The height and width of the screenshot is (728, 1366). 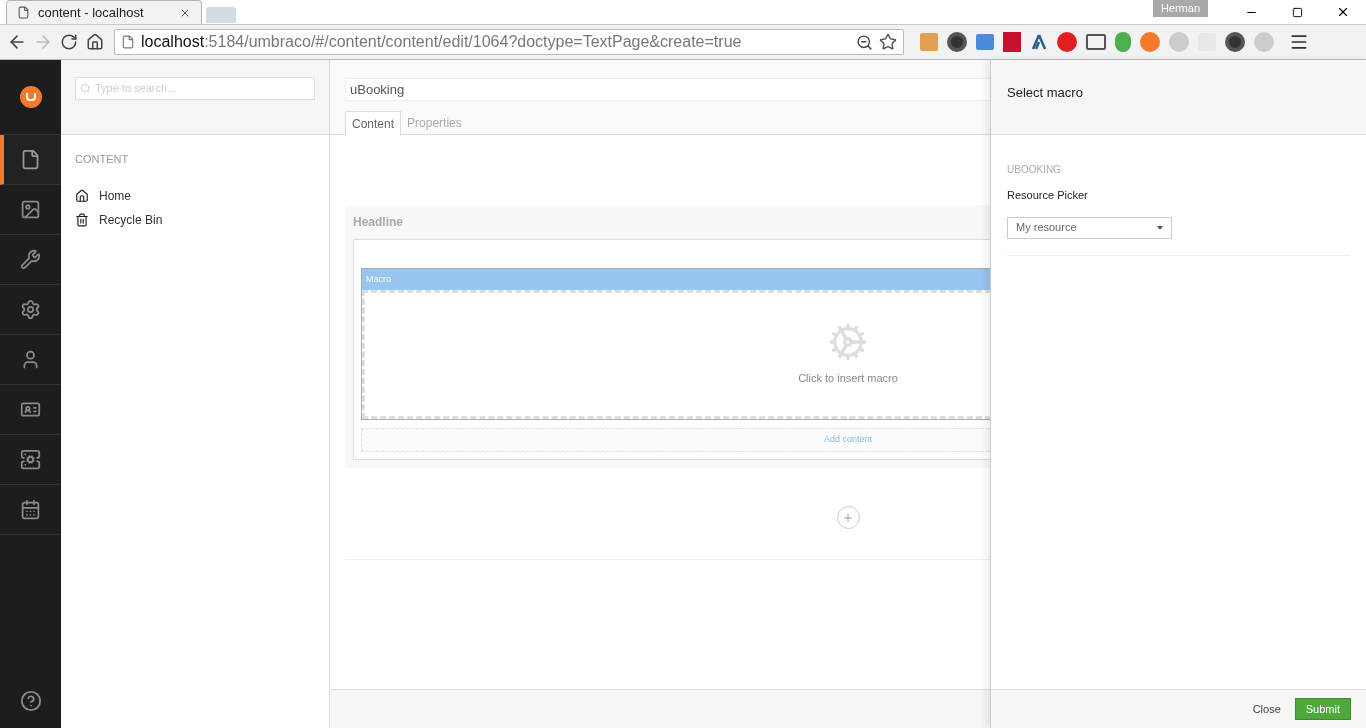 What do you see at coordinates (1034, 170) in the screenshot?
I see `group-heading: UBOOKING` at bounding box center [1034, 170].